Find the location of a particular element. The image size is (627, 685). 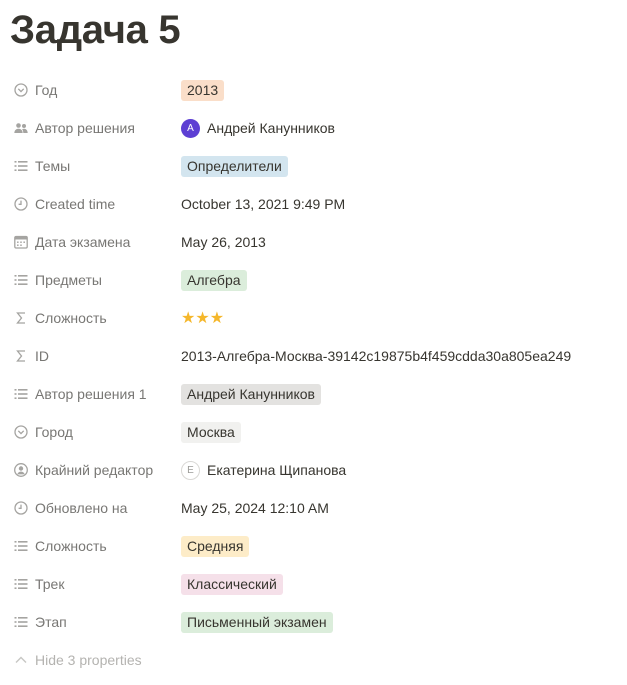

tag: 2013 is located at coordinates (203, 90).